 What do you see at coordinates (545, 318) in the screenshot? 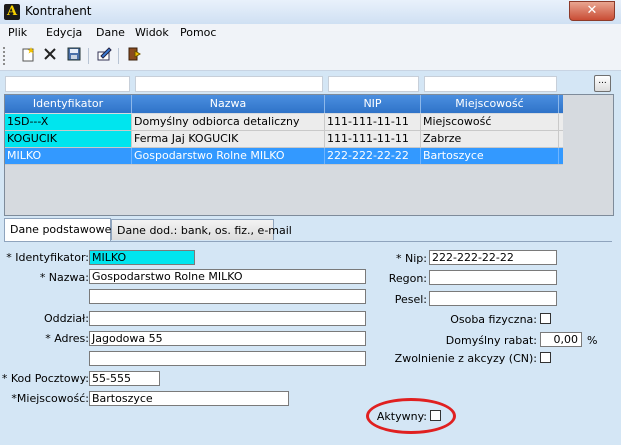
I see `osoba-fizyczna-checkbox` at bounding box center [545, 318].